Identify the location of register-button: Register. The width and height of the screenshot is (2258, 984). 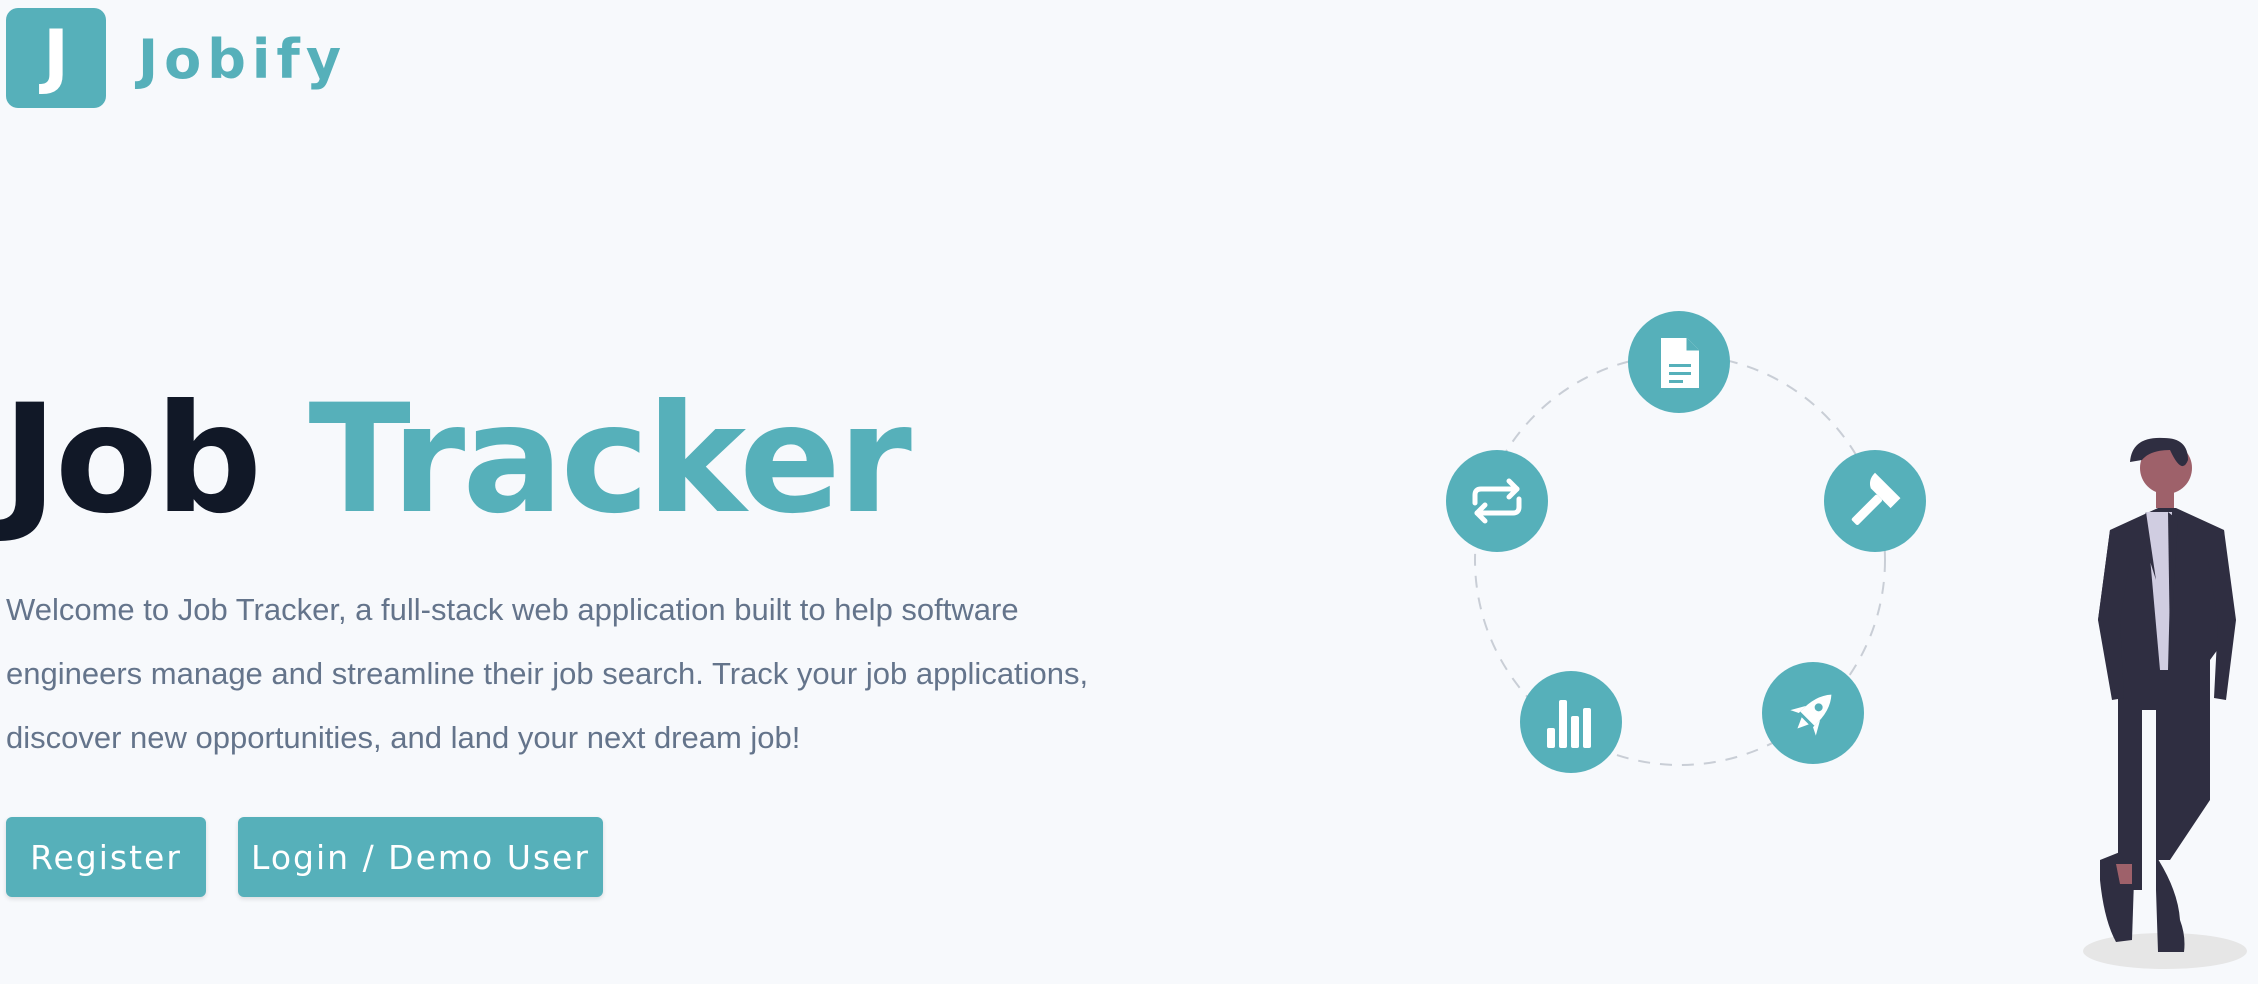
(106, 857).